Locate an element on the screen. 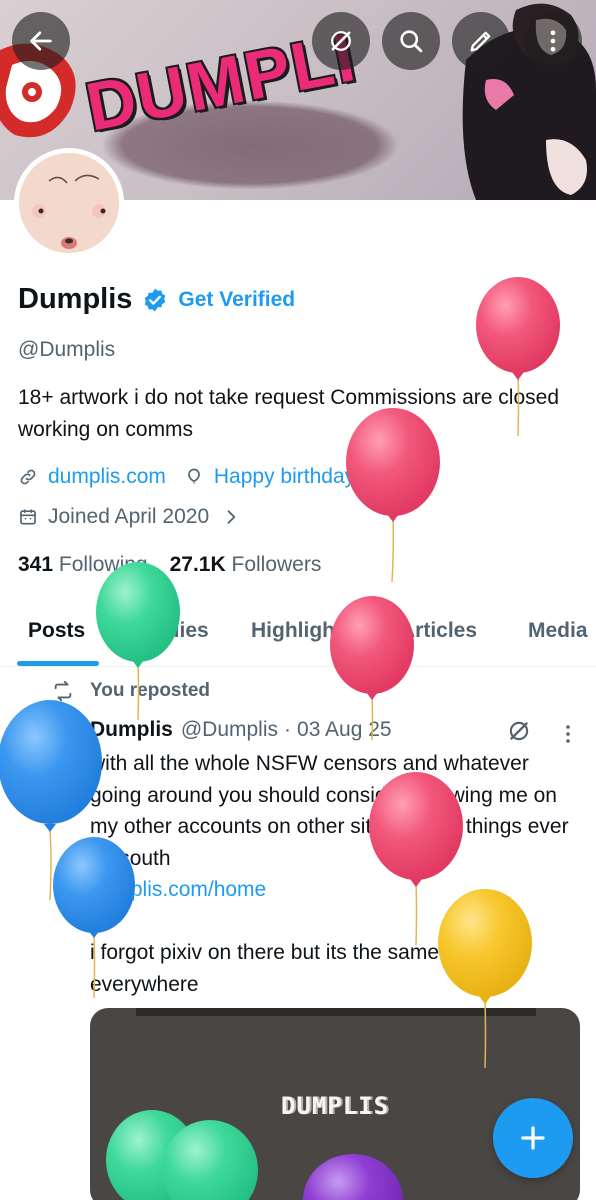 This screenshot has width=596, height=1200. profile-name-row: Dumplis Get Verified is located at coordinates (156, 299).